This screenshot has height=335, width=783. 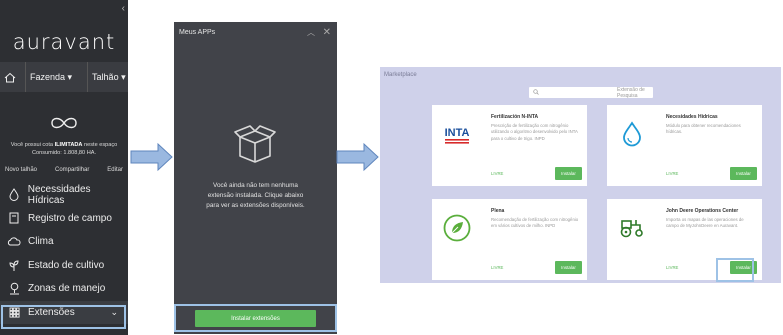 What do you see at coordinates (10, 77) in the screenshot?
I see `home-icon` at bounding box center [10, 77].